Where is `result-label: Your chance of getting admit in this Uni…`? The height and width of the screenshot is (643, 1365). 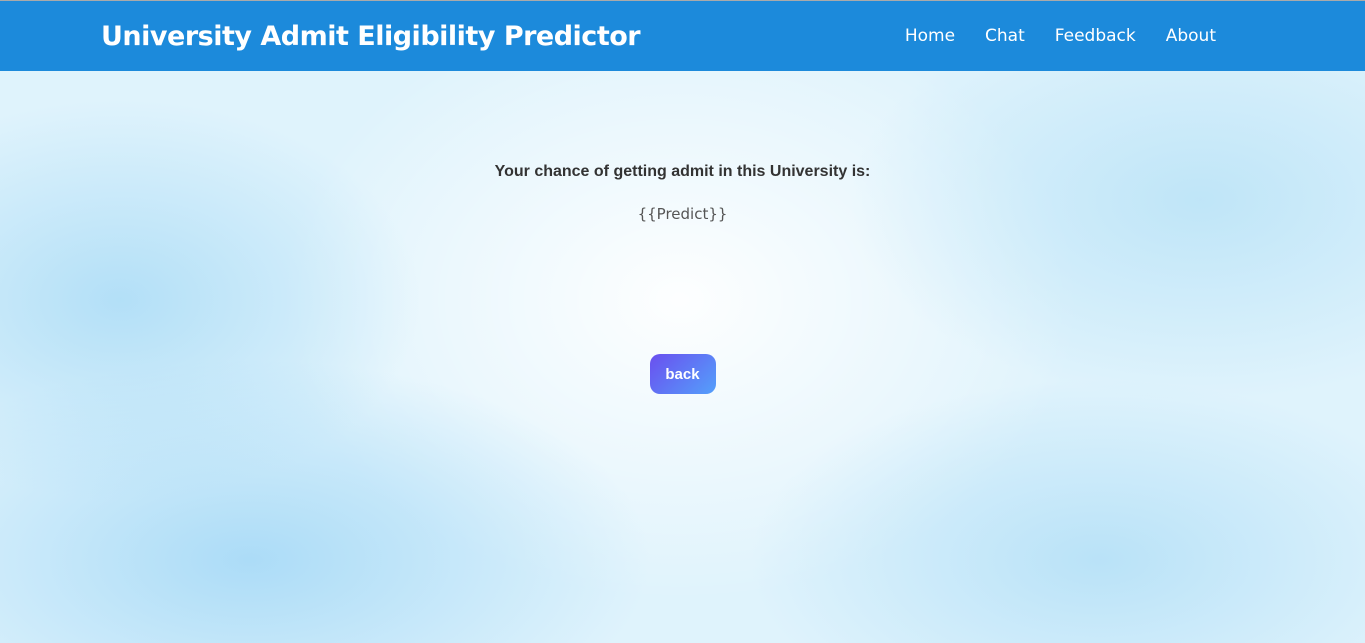
result-label: Your chance of getting admit in this Uni… is located at coordinates (682, 171).